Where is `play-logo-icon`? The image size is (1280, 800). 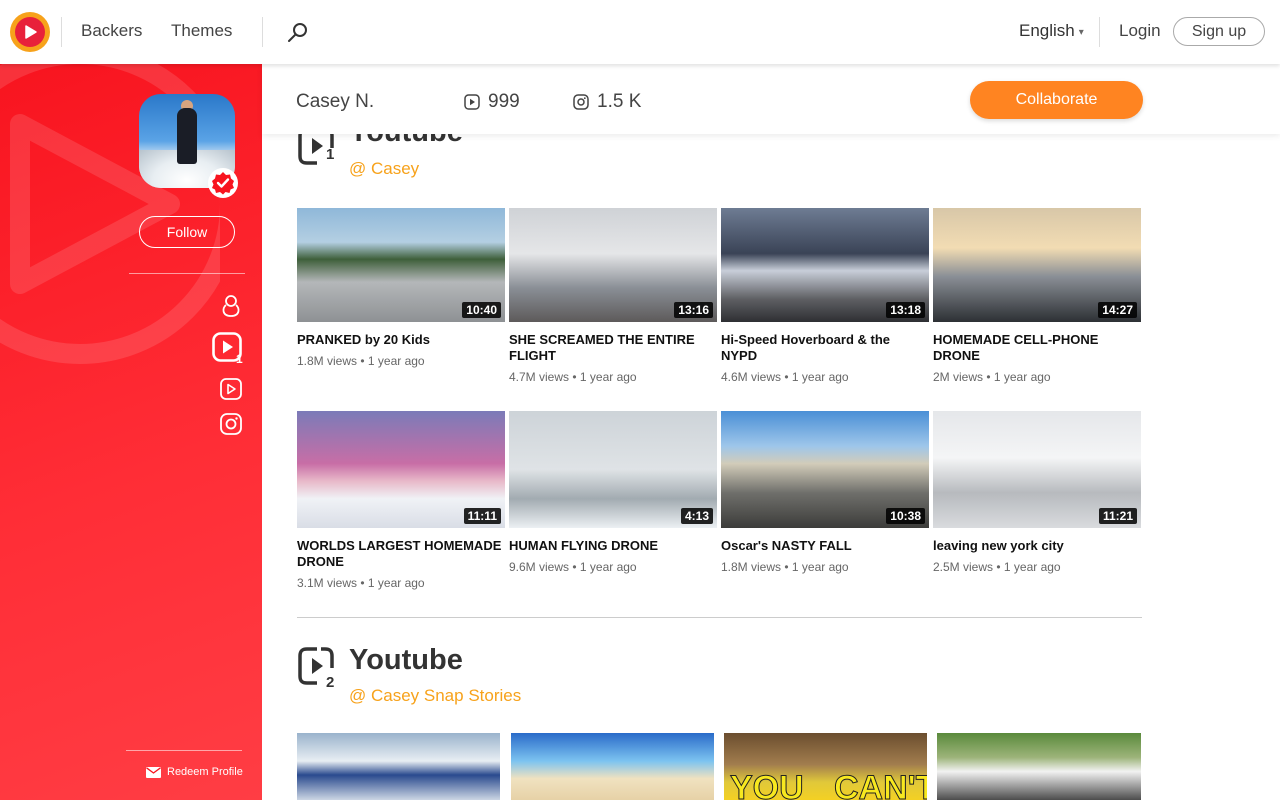 play-logo-icon is located at coordinates (30, 32).